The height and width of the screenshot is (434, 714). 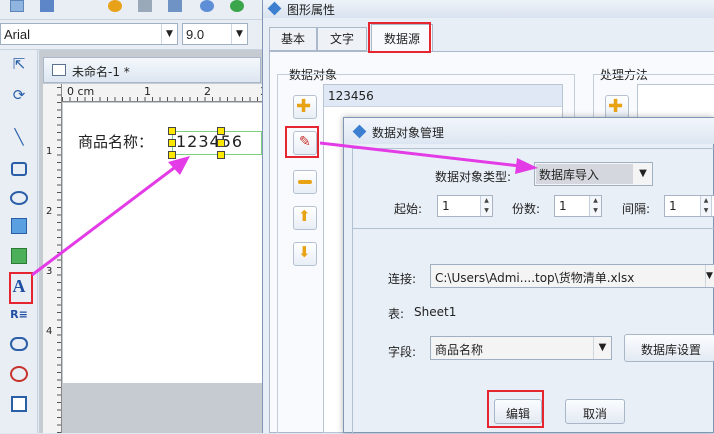 What do you see at coordinates (19, 66) in the screenshot?
I see `pointer-icon: ⇱` at bounding box center [19, 66].